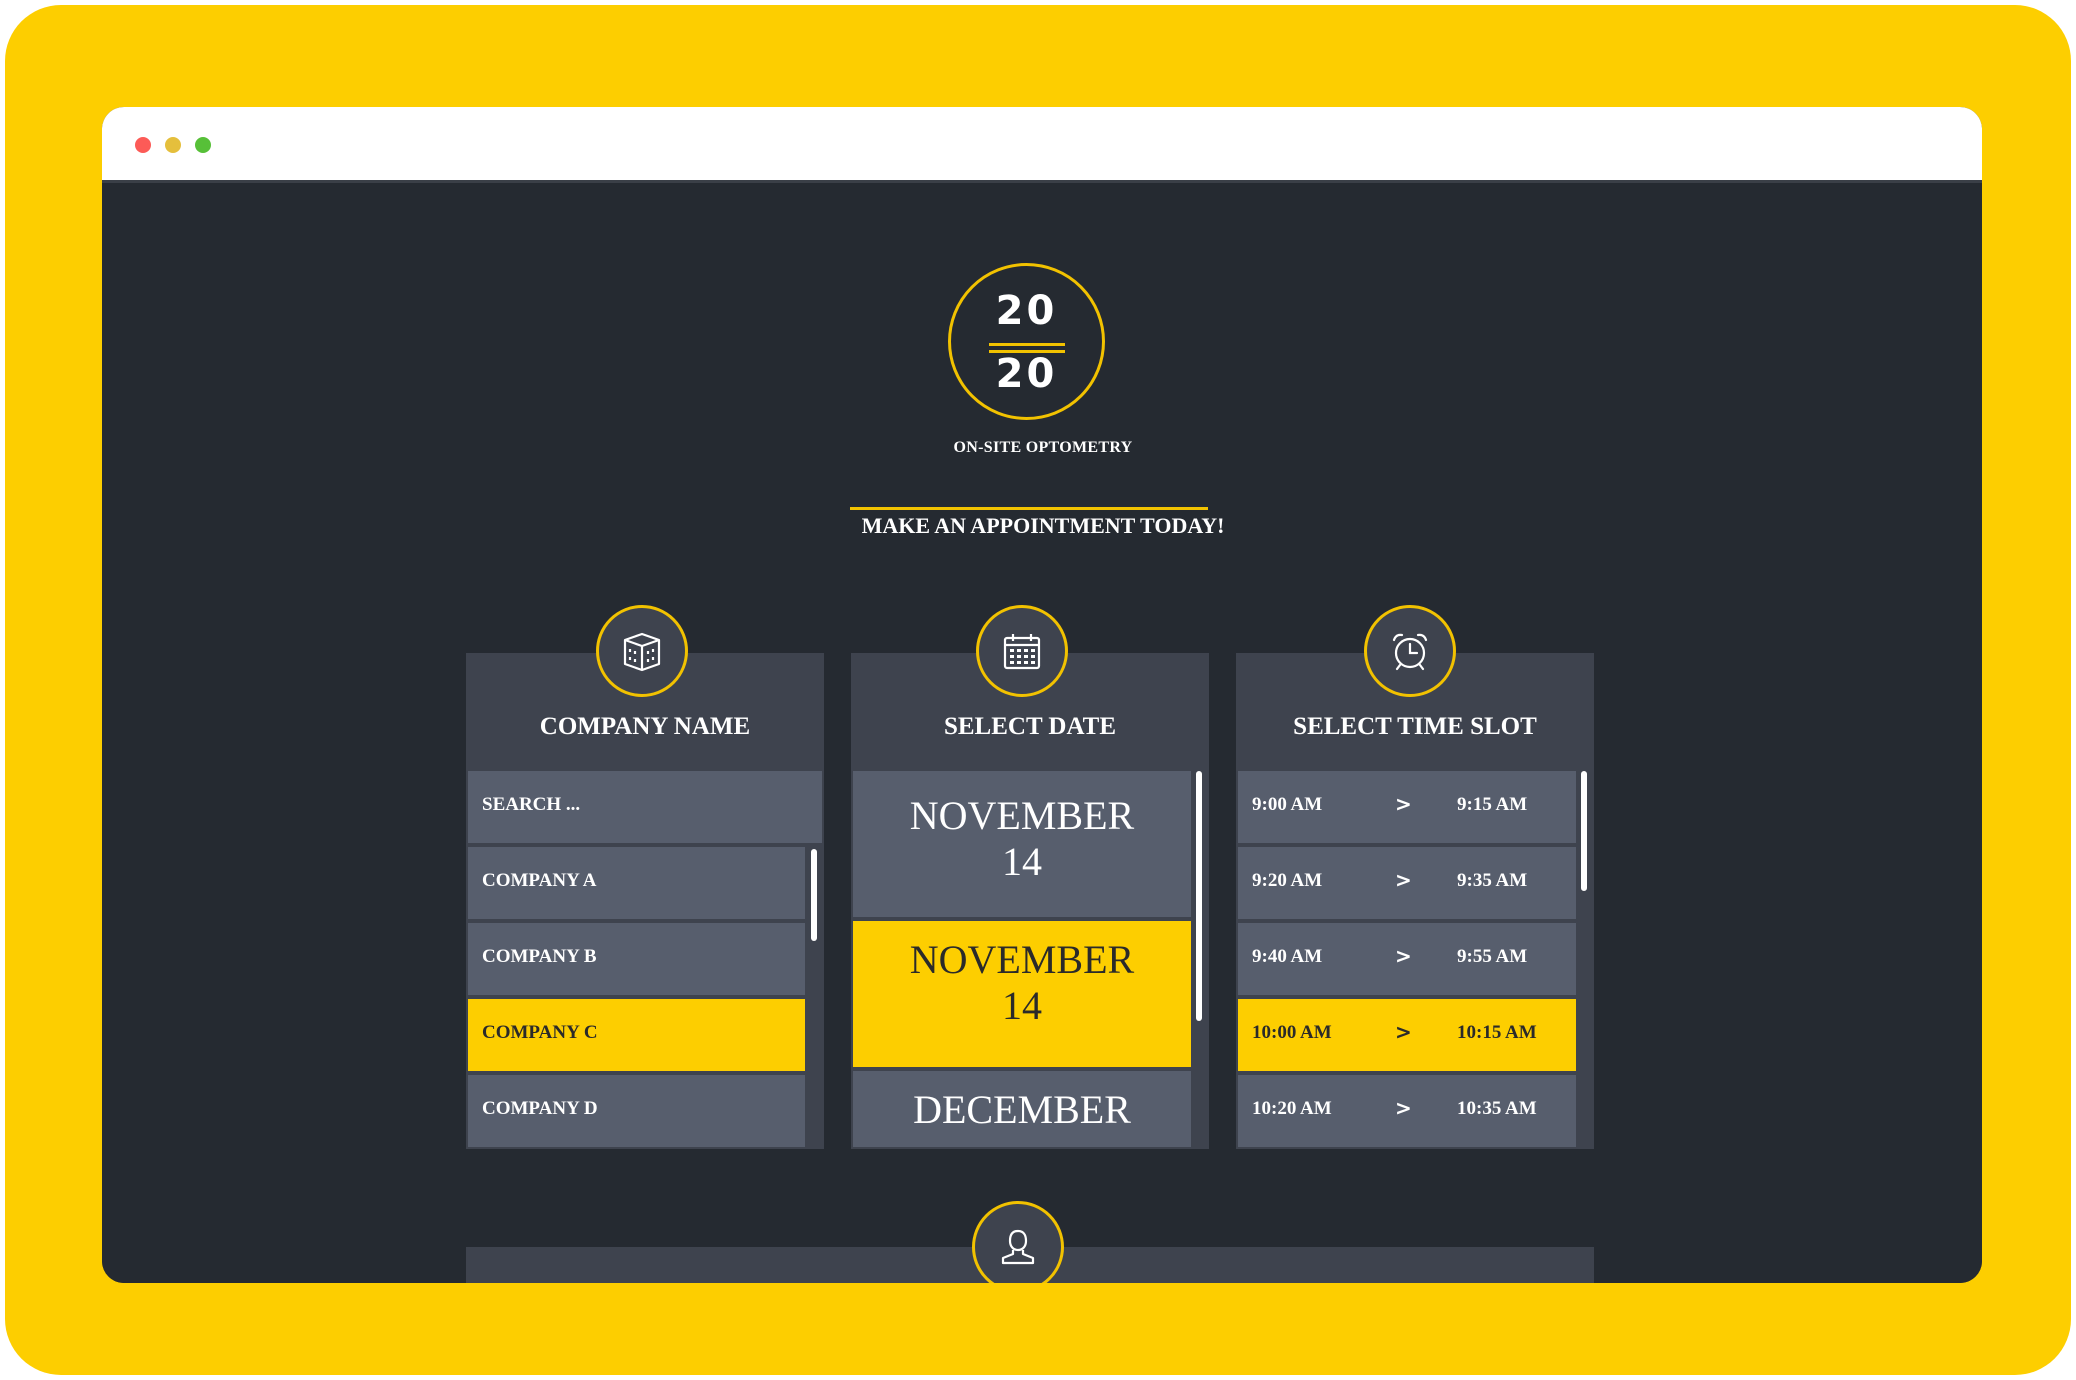 This screenshot has width=2076, height=1380. What do you see at coordinates (1022, 651) in the screenshot?
I see `calendar-icon` at bounding box center [1022, 651].